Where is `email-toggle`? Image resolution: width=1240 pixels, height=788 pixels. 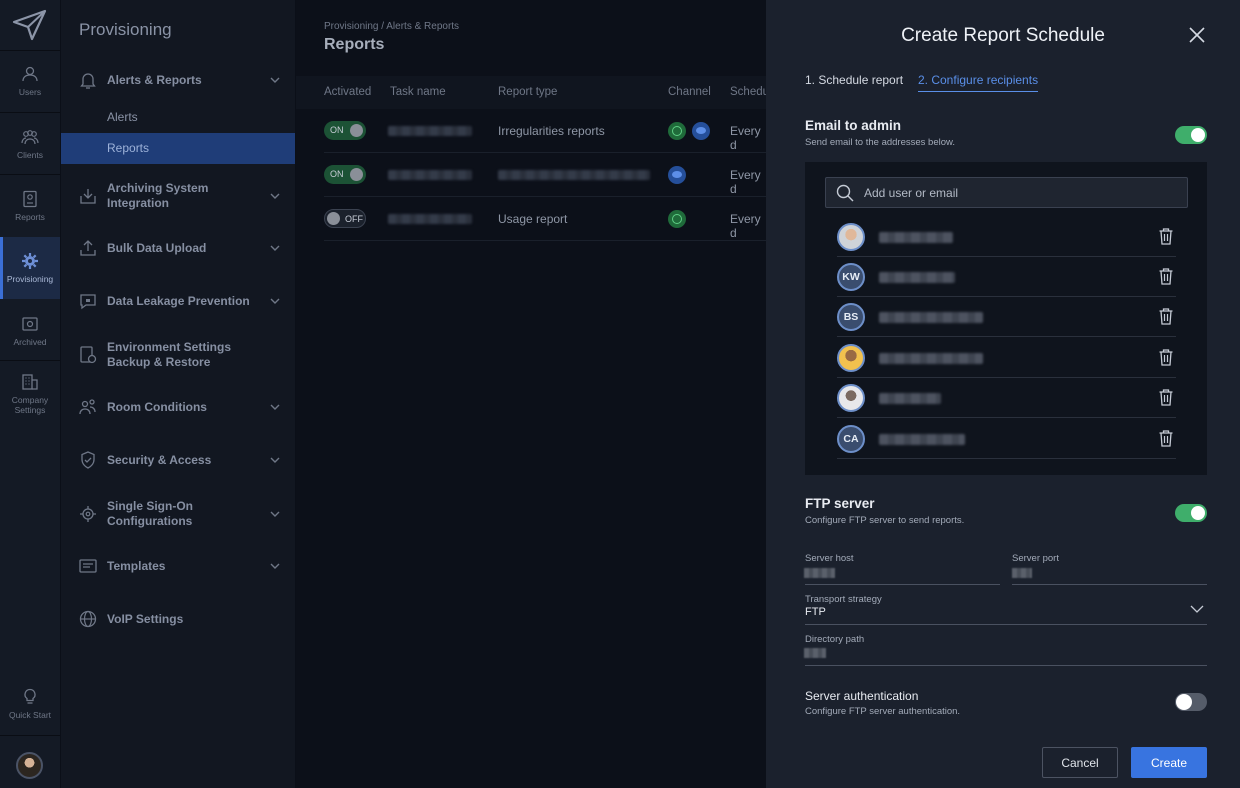 email-toggle is located at coordinates (1191, 135).